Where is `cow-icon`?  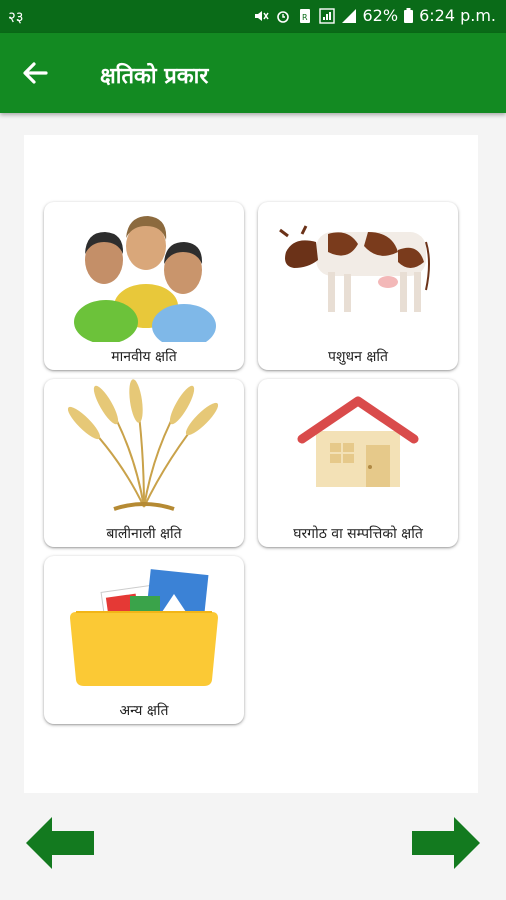 cow-icon is located at coordinates (354, 268).